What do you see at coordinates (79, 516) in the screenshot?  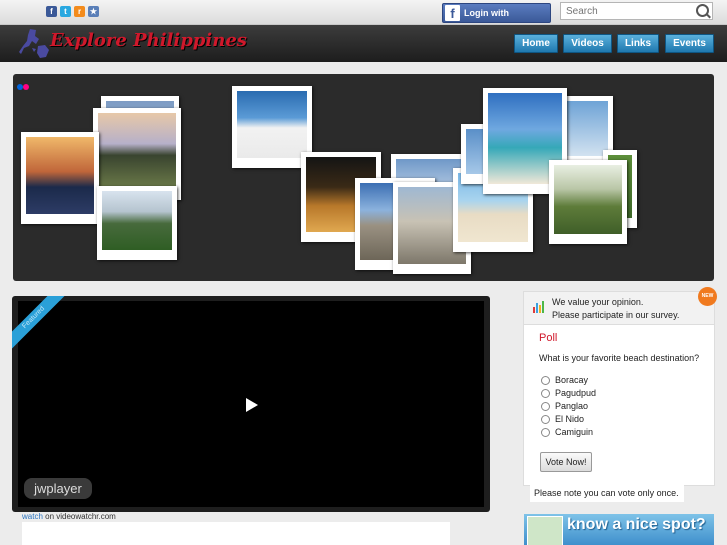 I see `credit-text: on videowatchr.com` at bounding box center [79, 516].